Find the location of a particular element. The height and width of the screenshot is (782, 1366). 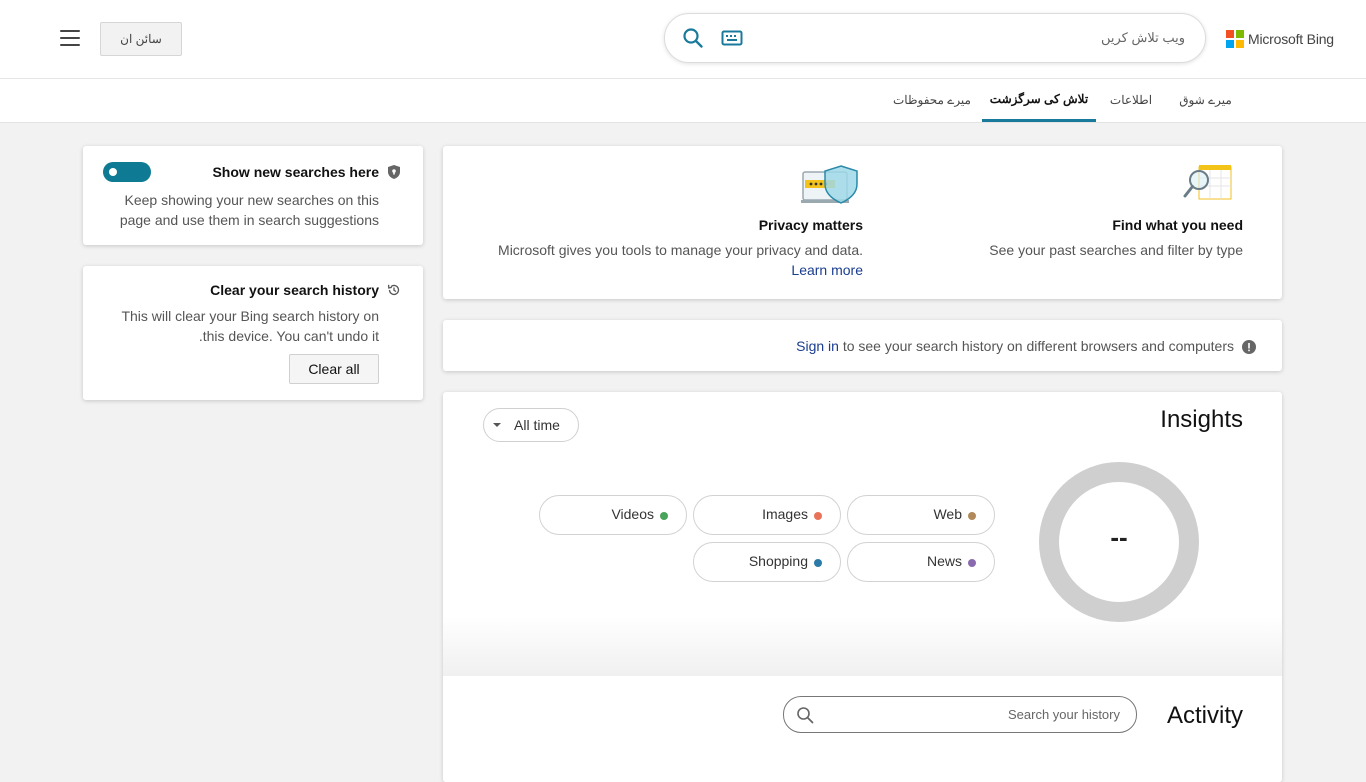

tab-notifications: اطلاعات is located at coordinates (1131, 99).